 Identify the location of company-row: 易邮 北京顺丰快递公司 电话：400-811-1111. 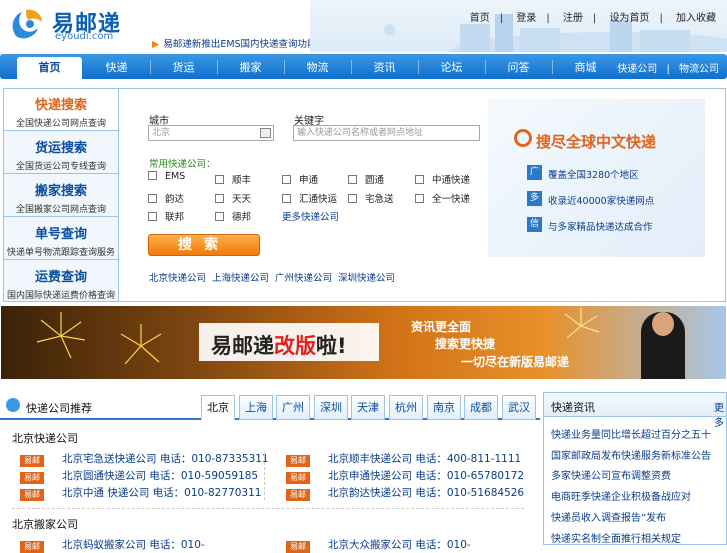
(403, 459).